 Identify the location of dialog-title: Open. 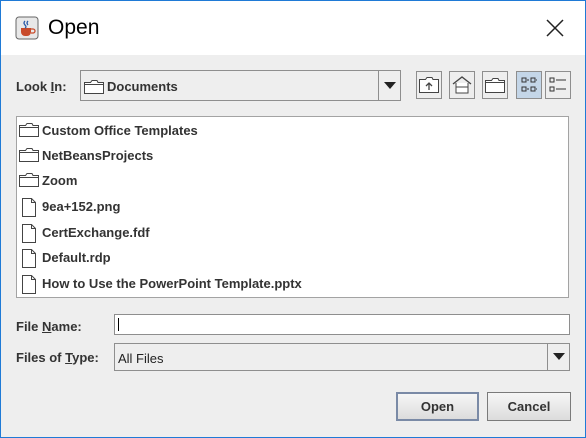
(74, 27).